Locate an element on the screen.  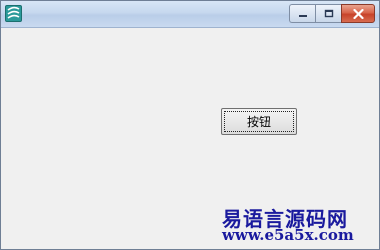
title-bar is located at coordinates (190, 14).